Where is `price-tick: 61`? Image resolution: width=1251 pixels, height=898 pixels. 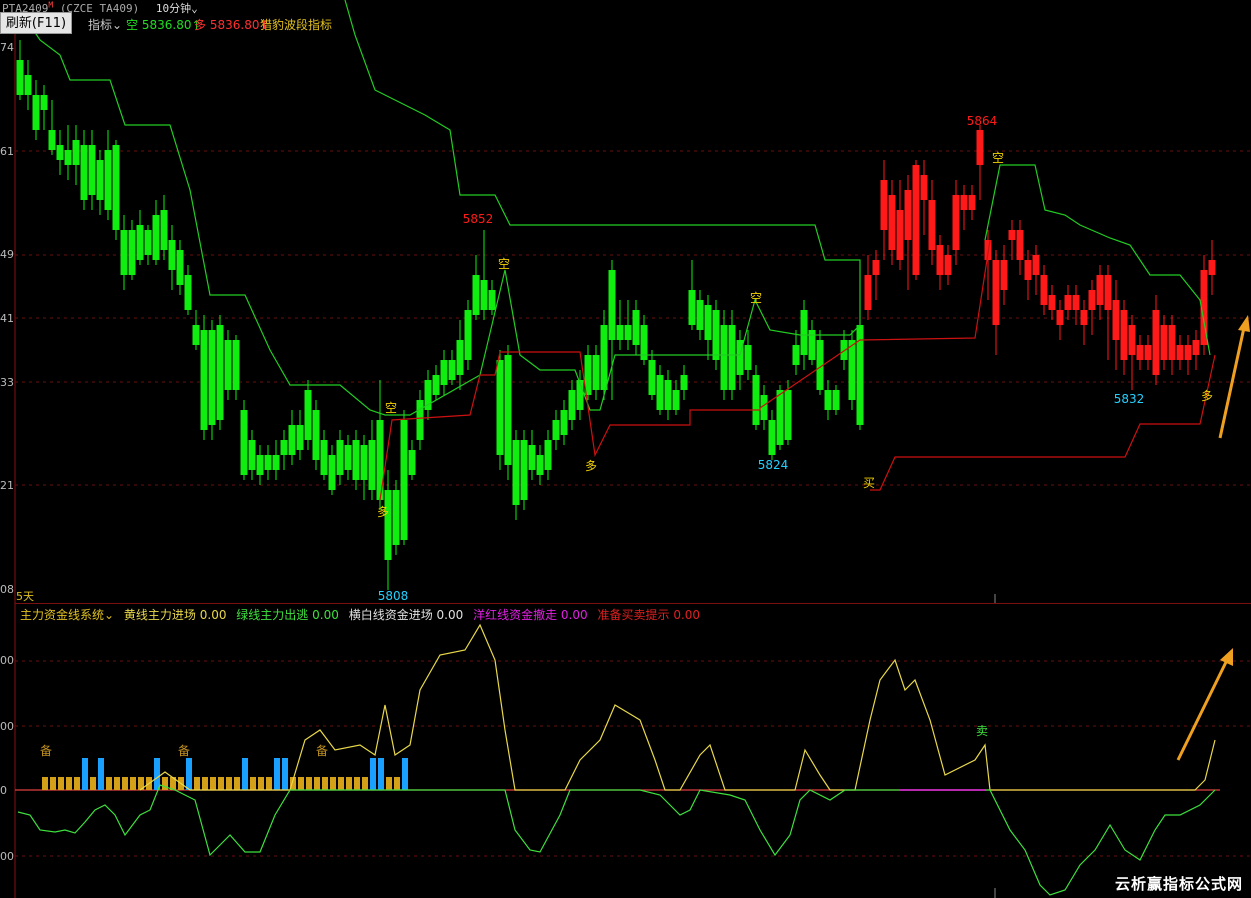 price-tick: 61 is located at coordinates (7, 151).